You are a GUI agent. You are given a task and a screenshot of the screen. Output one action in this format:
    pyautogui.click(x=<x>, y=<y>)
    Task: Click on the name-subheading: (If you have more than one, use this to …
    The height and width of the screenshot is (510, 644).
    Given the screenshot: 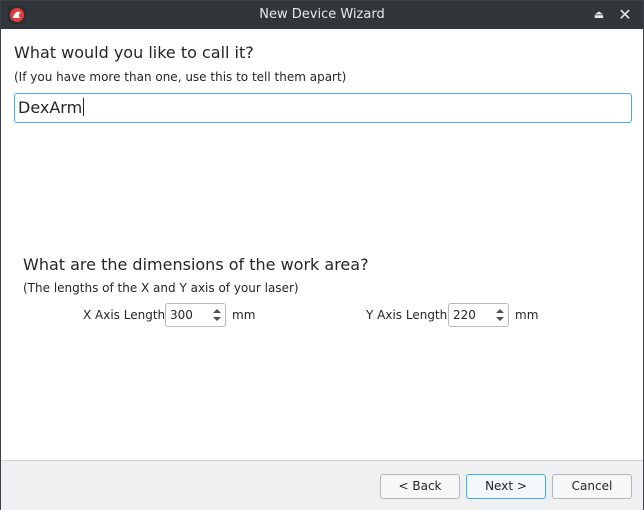 What is the action you would take?
    pyautogui.click(x=180, y=77)
    